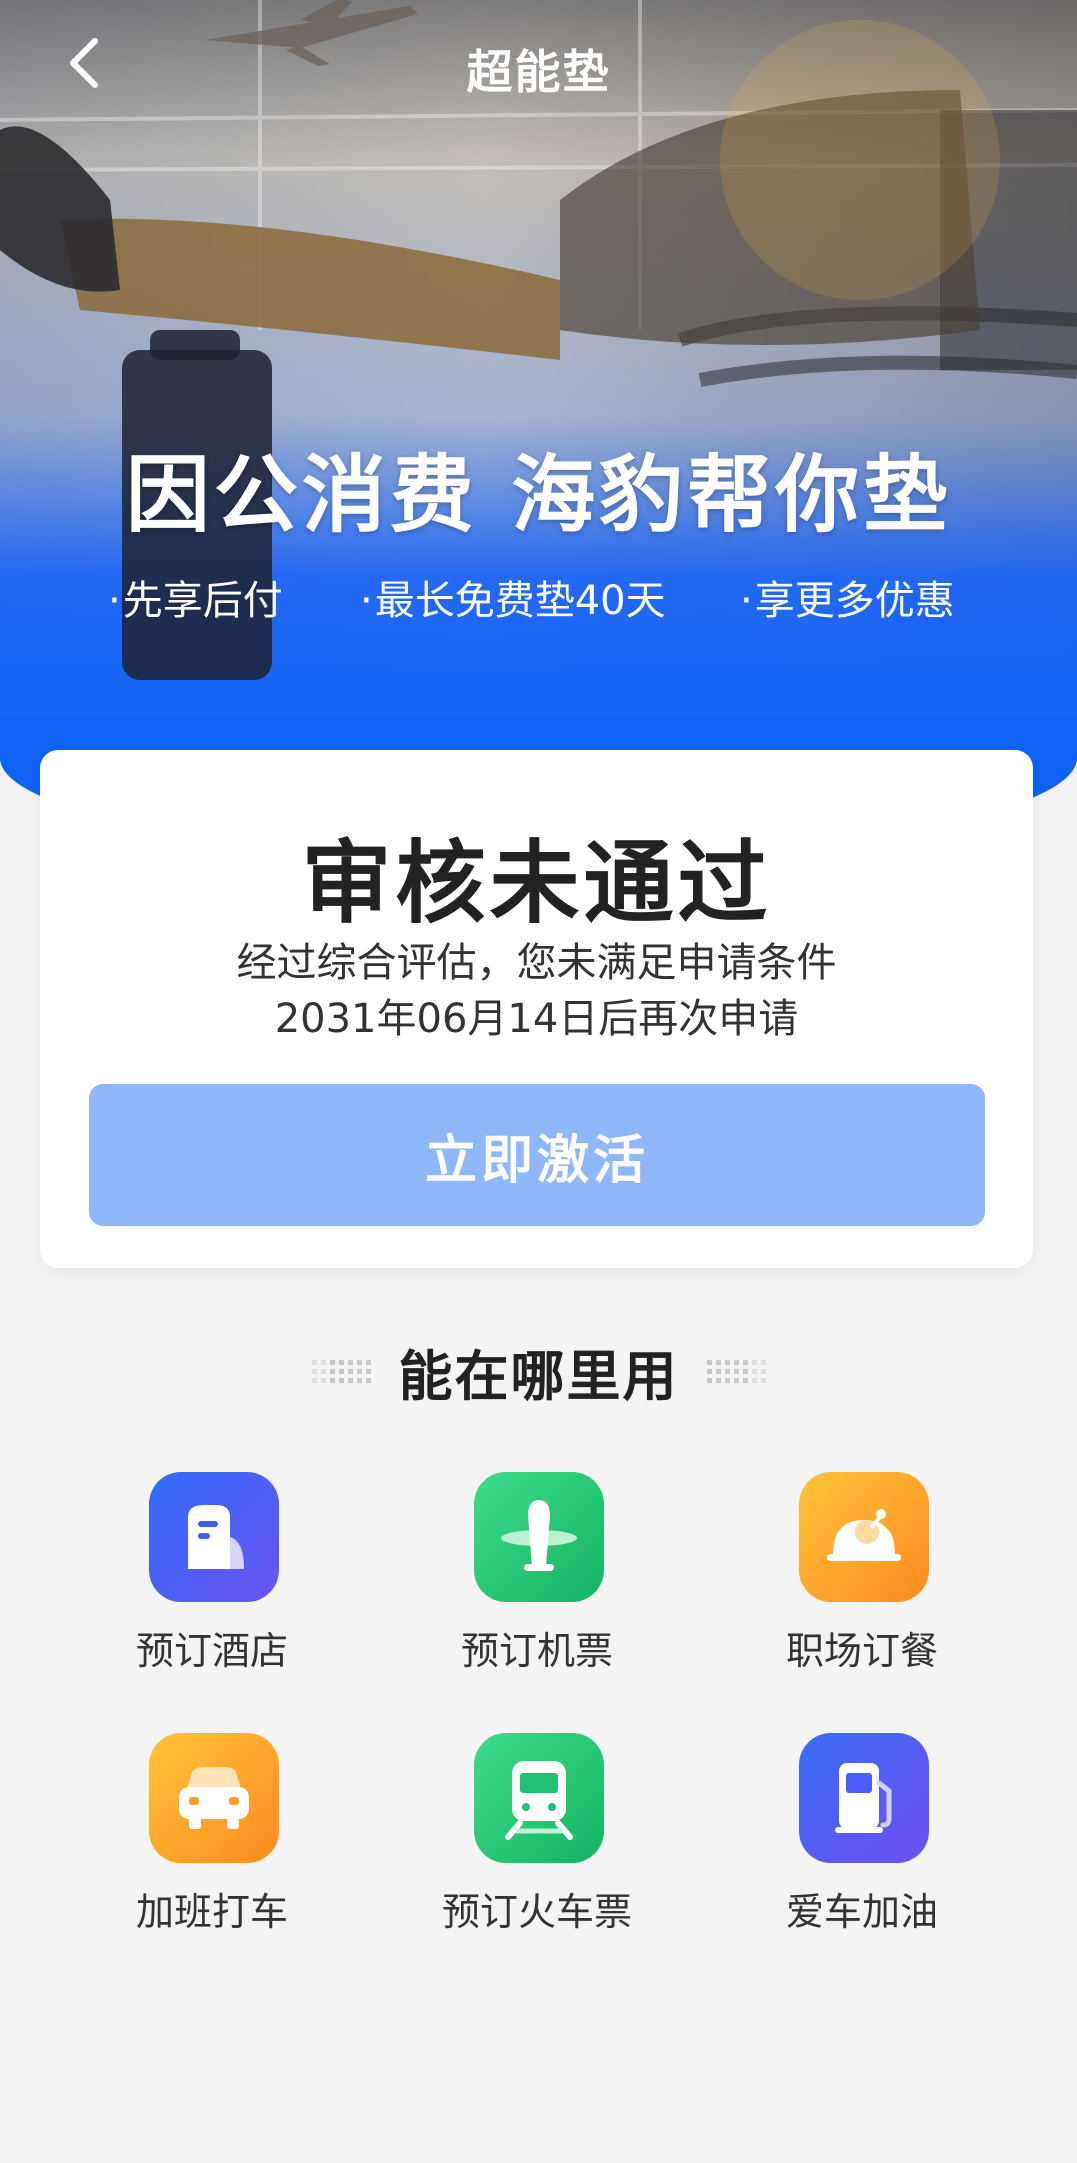 This screenshot has width=1077, height=2163. Describe the element at coordinates (214, 1537) in the screenshot. I see `hotel-icon` at that location.